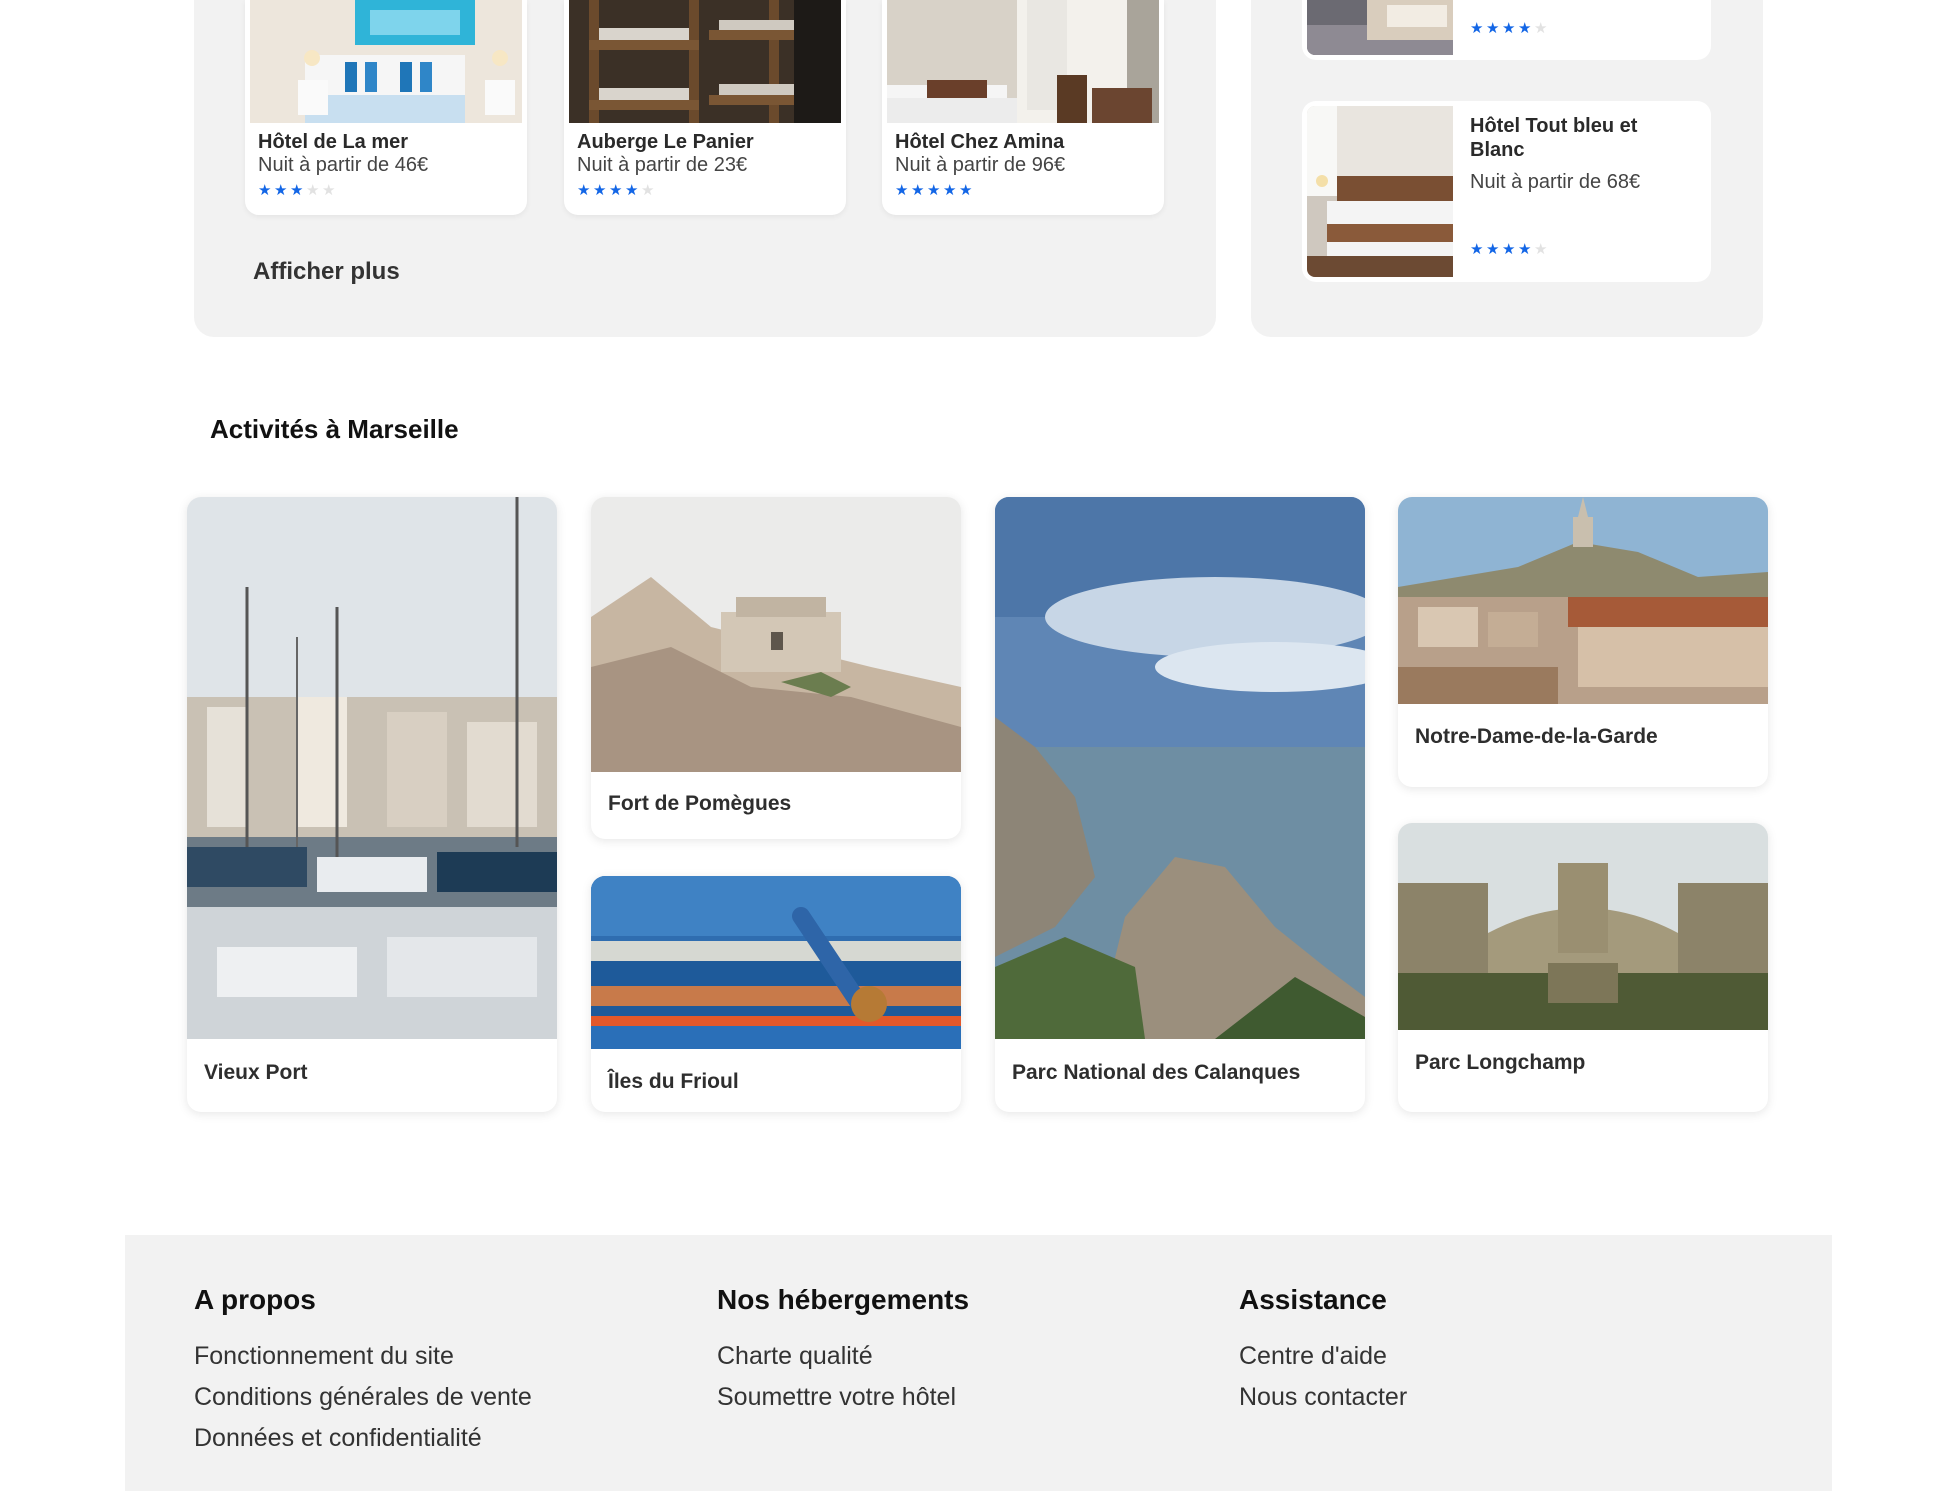 The width and height of the screenshot is (1958, 1491). Describe the element at coordinates (334, 429) in the screenshot. I see `activities-title: Activités à Marseille` at that location.